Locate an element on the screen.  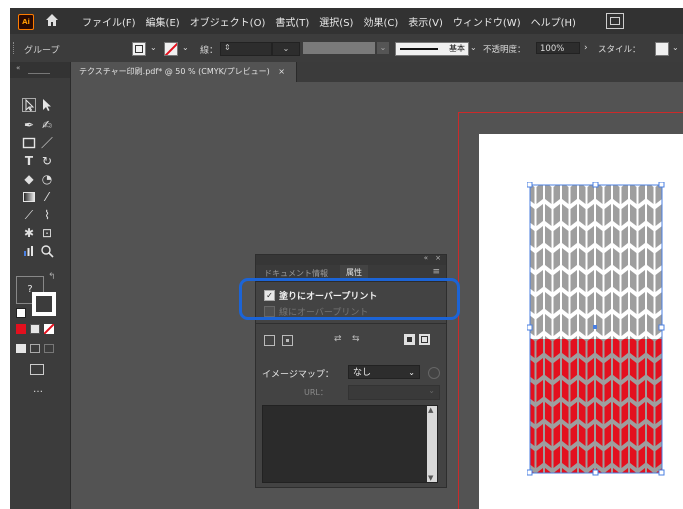
opacity-input: 100% is located at coordinates (558, 48).